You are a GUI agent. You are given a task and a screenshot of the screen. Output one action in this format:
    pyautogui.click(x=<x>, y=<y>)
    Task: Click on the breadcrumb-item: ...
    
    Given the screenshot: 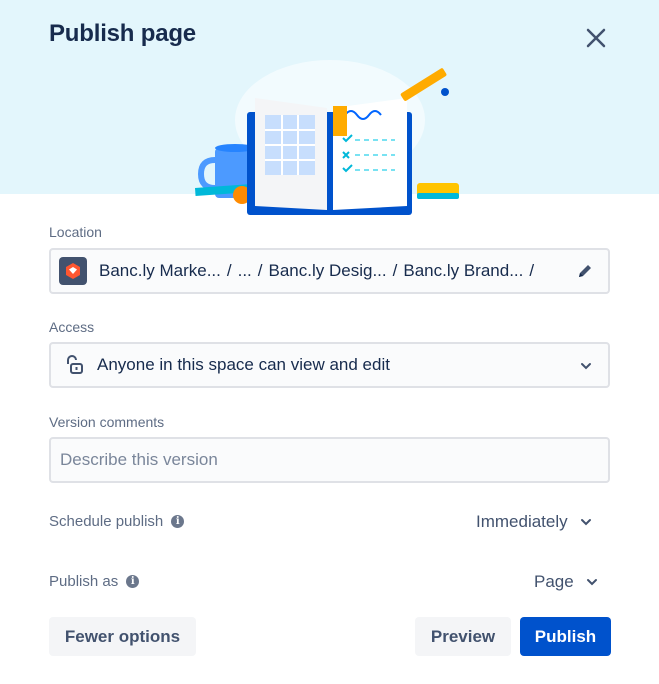 What is the action you would take?
    pyautogui.click(x=244, y=270)
    